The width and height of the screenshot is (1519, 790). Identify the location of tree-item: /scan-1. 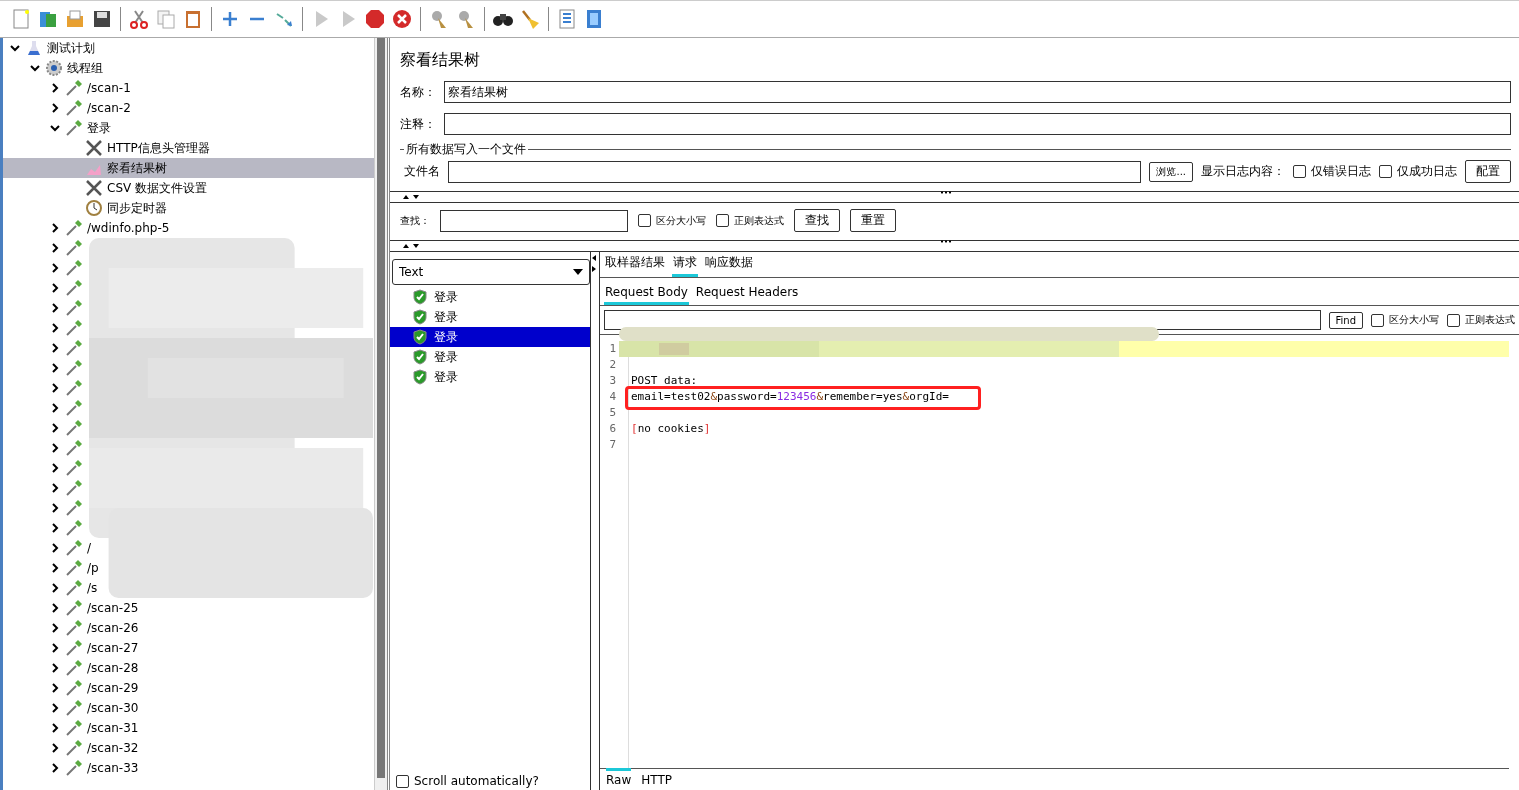
(69, 88).